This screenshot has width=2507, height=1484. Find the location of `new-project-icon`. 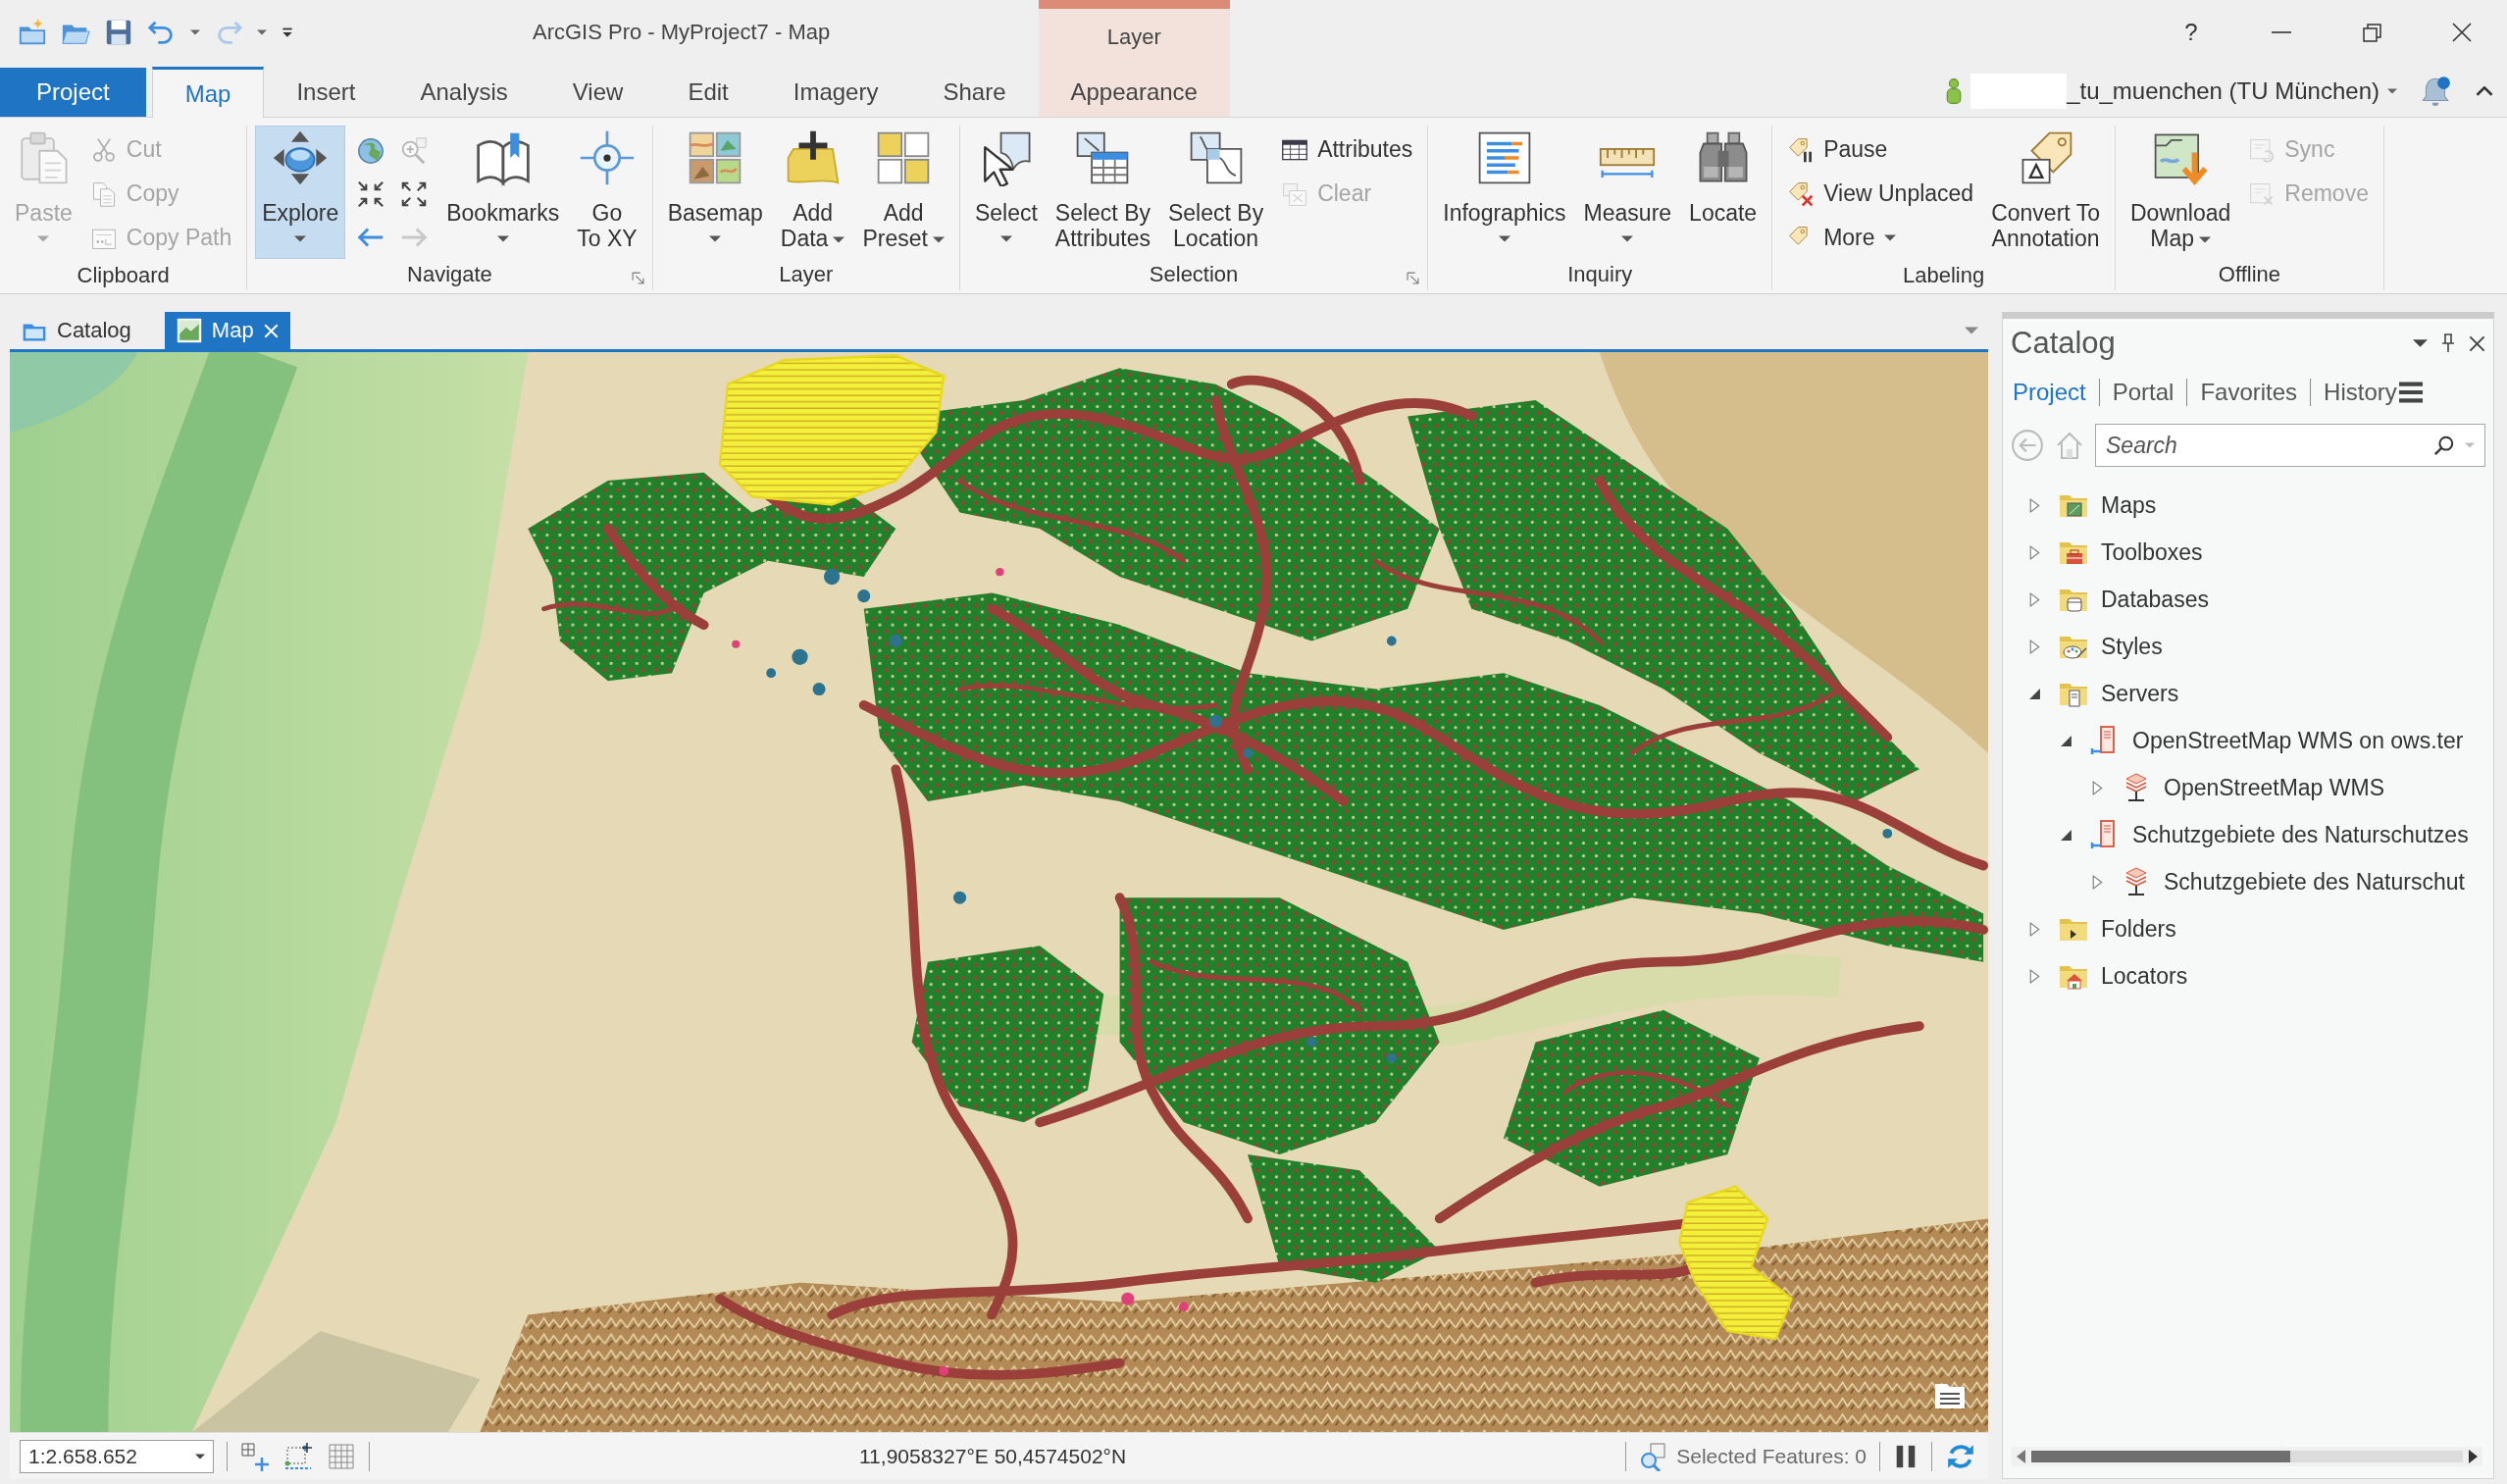

new-project-icon is located at coordinates (32, 32).